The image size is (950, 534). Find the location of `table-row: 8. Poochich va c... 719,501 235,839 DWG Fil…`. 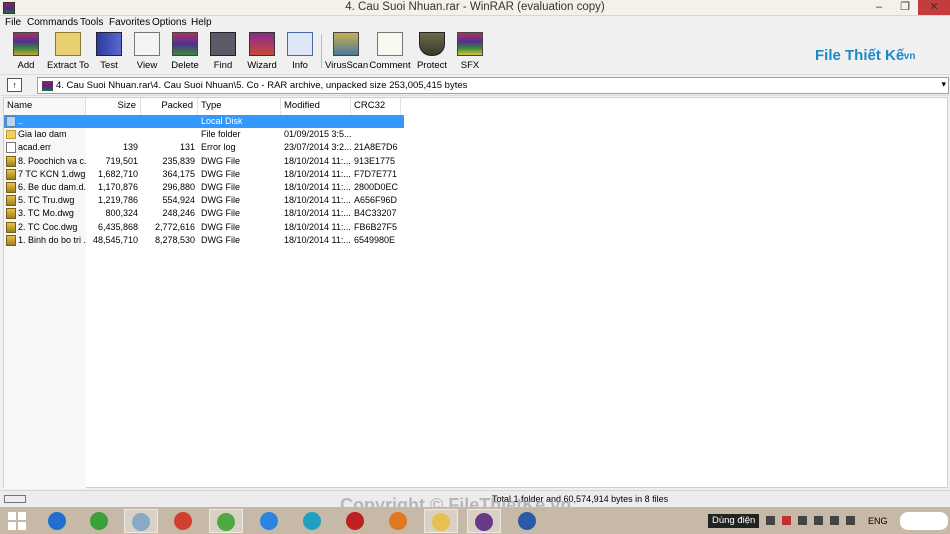

table-row: 8. Poochich va c... 719,501 235,839 DWG Fil… is located at coordinates (204, 161).